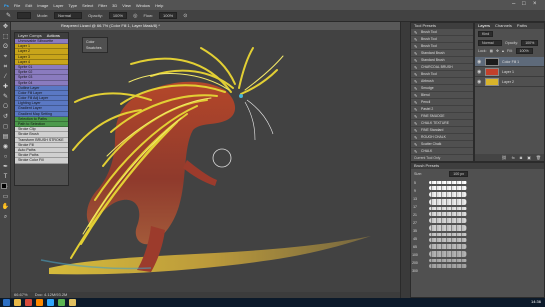 Image resolution: width=545 pixels, height=307 pixels. Describe the element at coordinates (524, 51) in the screenshot. I see `fill-field: 100%` at that location.